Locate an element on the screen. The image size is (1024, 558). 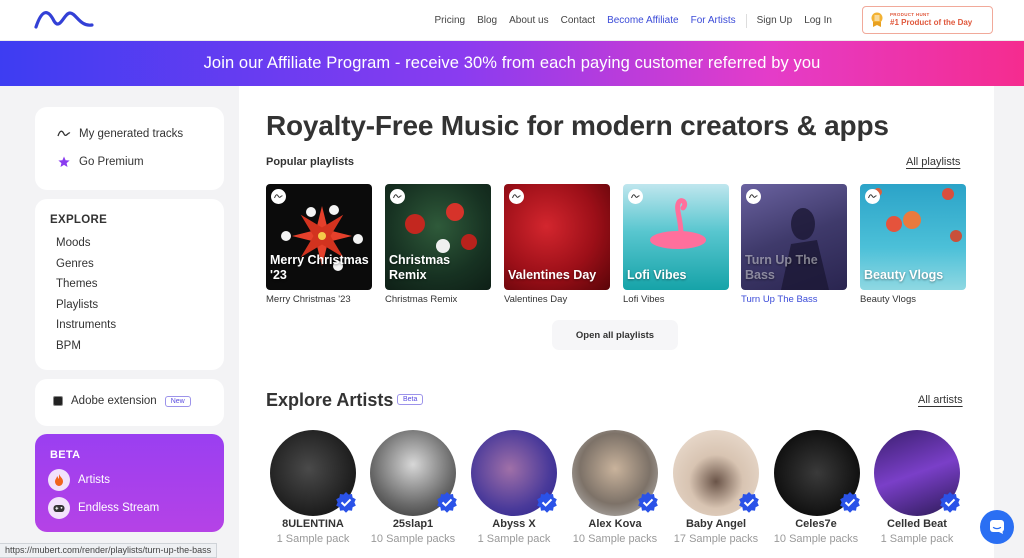
fire-icon is located at coordinates (59, 480).